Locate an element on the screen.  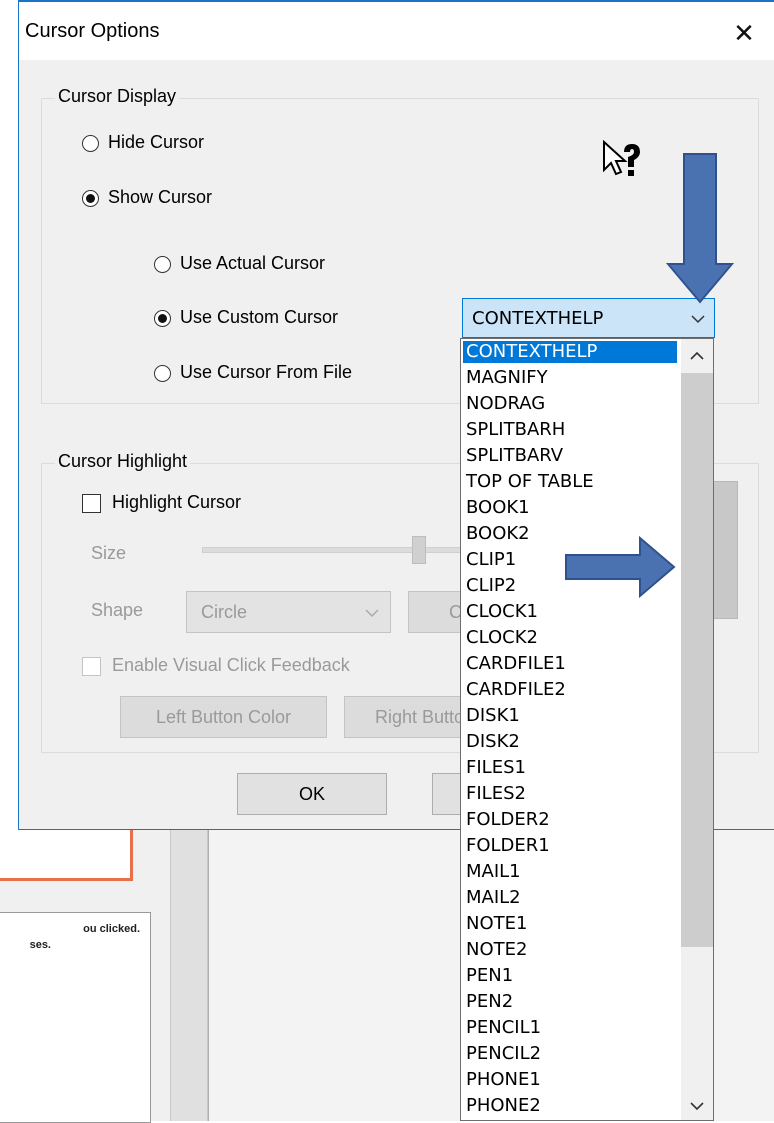
size-slider-thumb is located at coordinates (419, 550).